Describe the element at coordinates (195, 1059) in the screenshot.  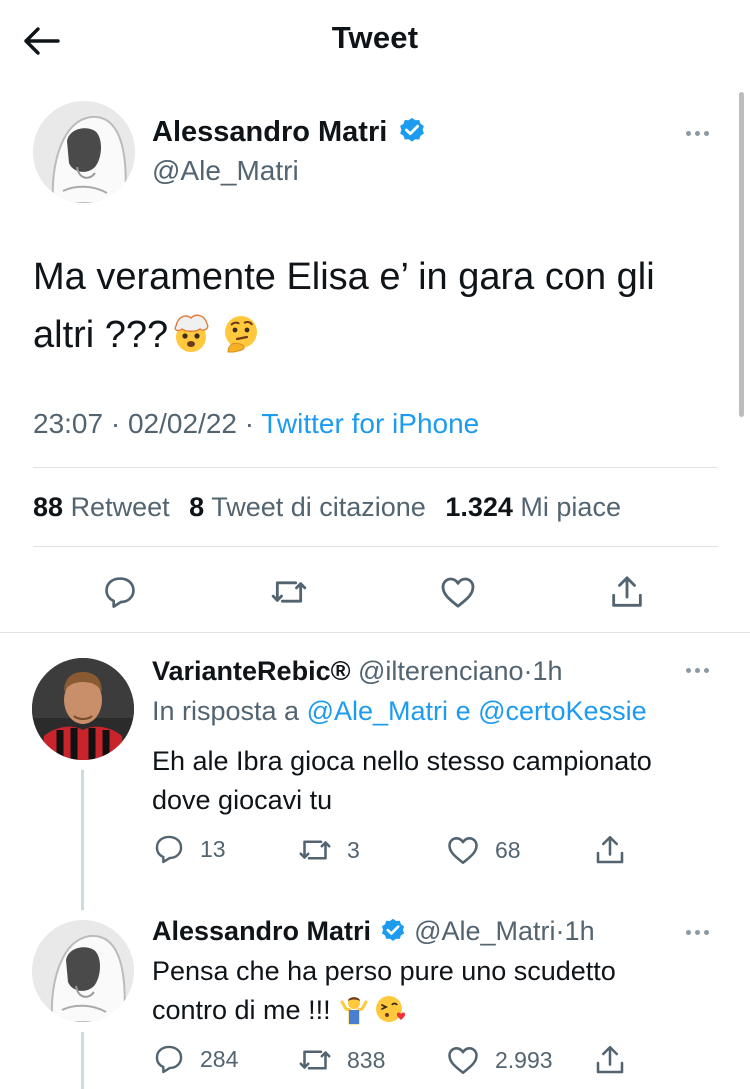
I see `reply-button: 284` at that location.